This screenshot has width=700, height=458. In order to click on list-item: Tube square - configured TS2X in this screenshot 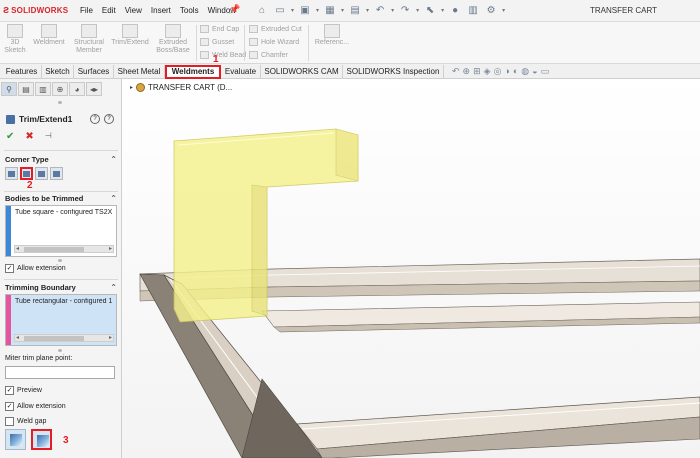, I will do `click(65, 212)`.